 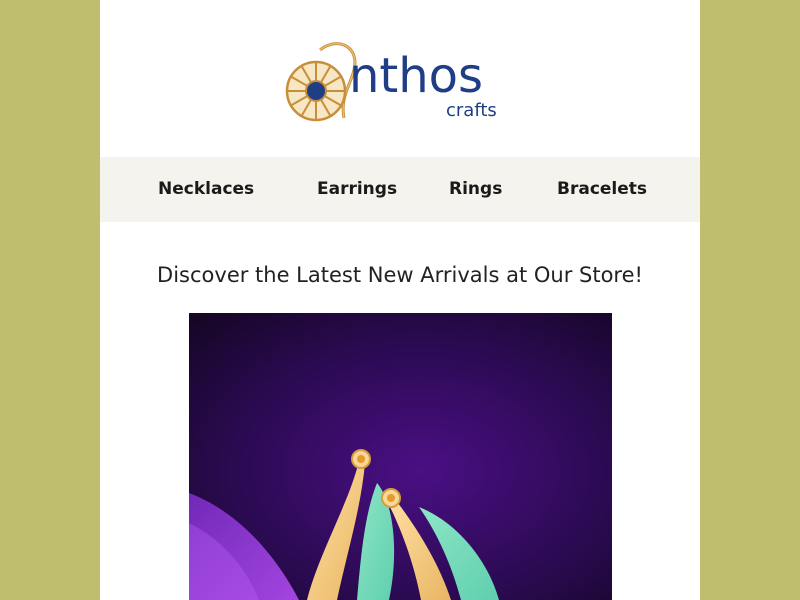 I want to click on brand-tagline: crafts, so click(x=471, y=110).